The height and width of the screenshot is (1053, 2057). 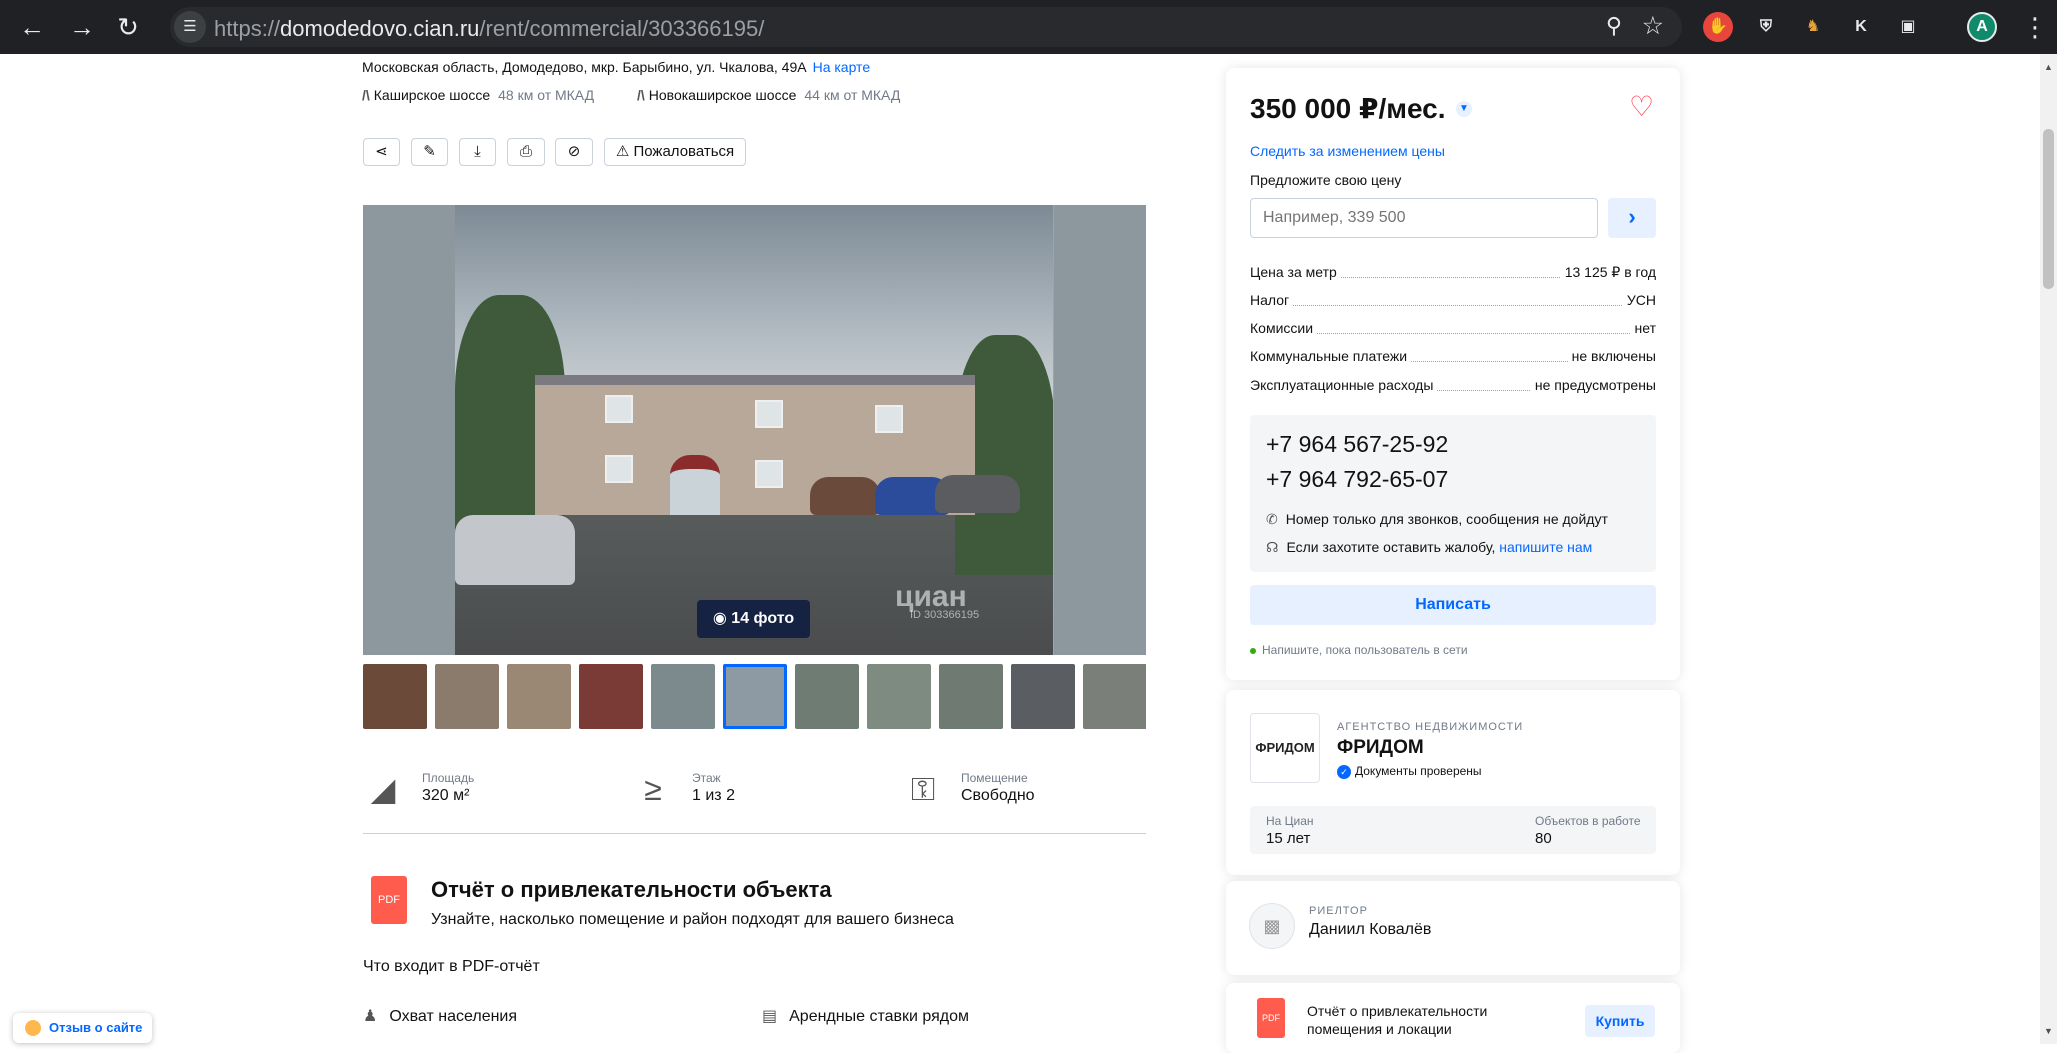 I want to click on track-price-link: Следить за изменением цены, so click(x=1347, y=151).